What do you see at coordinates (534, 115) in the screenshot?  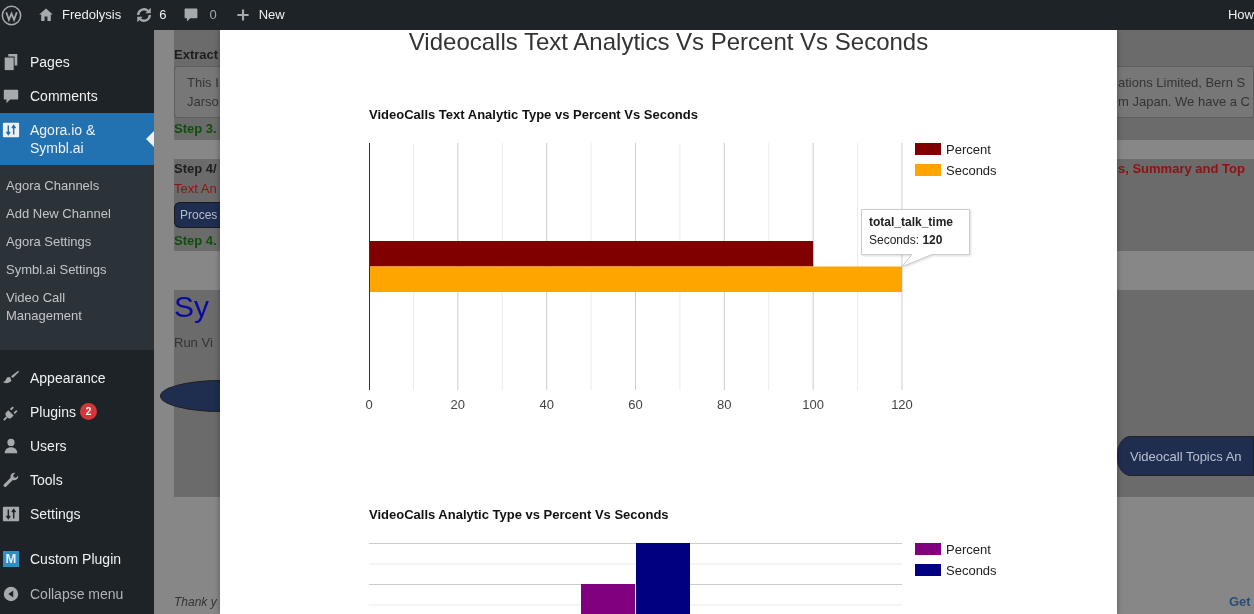 I see `chart-title: VideoCalls Text Analytic Type vs Percent Vs Seconds` at bounding box center [534, 115].